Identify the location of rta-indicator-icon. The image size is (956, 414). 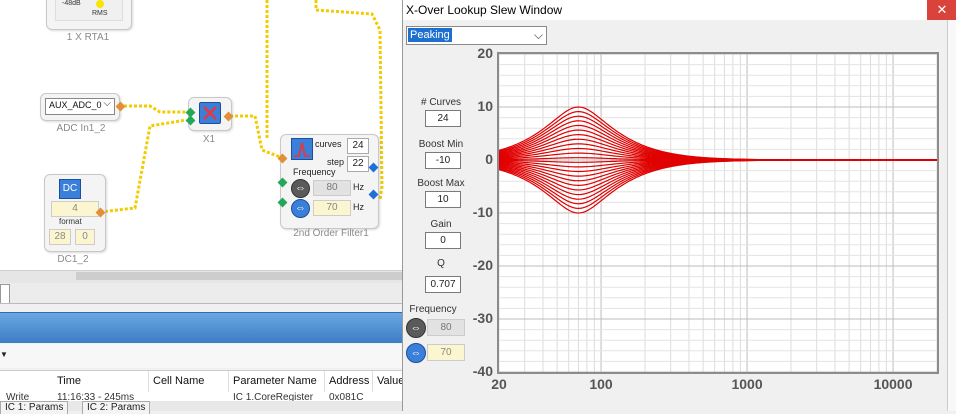
(100, 4).